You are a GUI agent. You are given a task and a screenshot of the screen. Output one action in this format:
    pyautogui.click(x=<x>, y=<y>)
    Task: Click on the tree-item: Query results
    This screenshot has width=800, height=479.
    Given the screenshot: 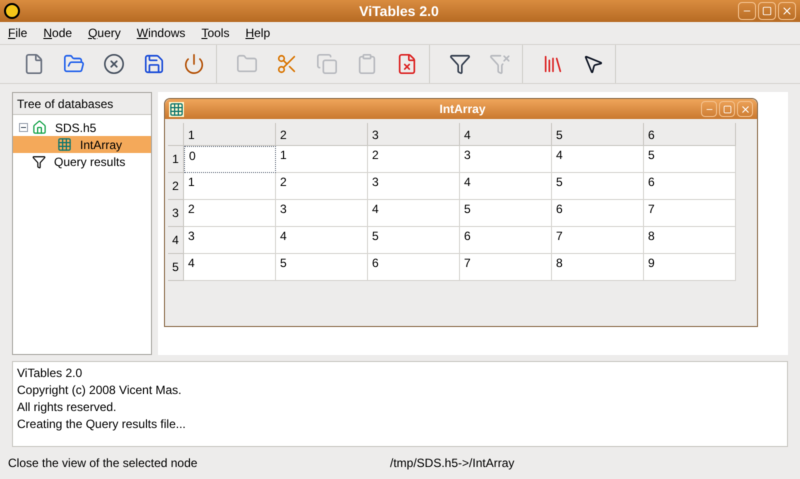 What is the action you would take?
    pyautogui.click(x=82, y=161)
    